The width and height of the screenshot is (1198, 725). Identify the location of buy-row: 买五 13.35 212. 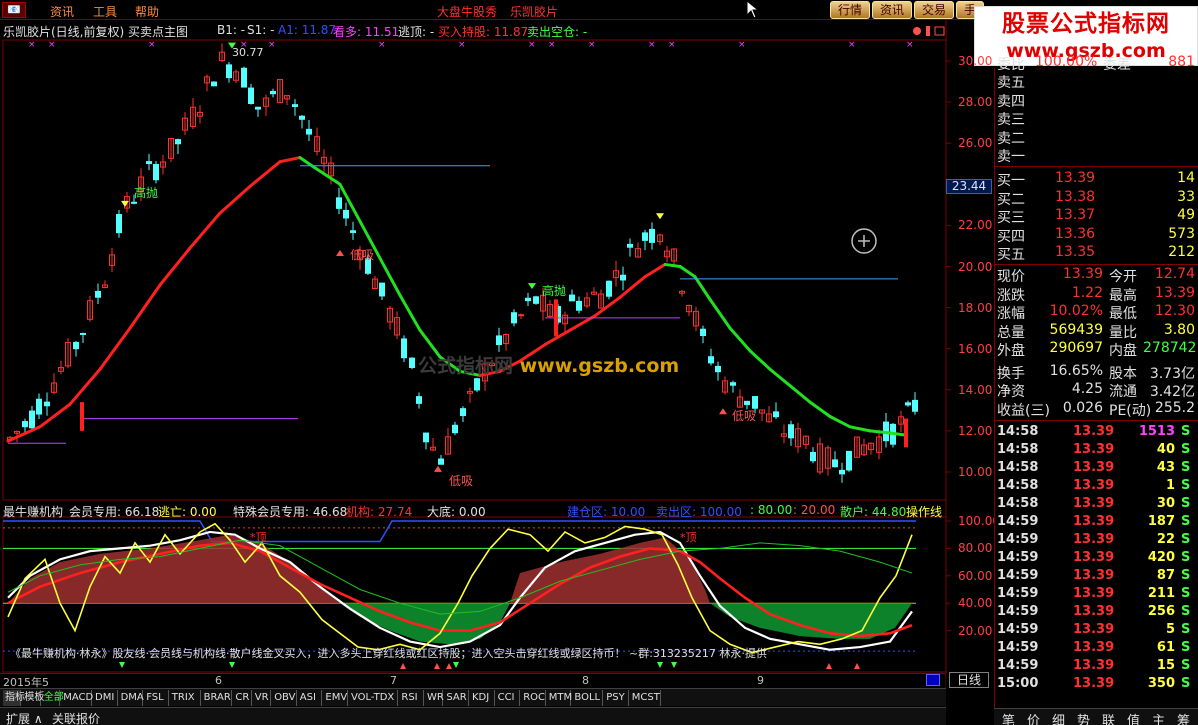
(1096, 253).